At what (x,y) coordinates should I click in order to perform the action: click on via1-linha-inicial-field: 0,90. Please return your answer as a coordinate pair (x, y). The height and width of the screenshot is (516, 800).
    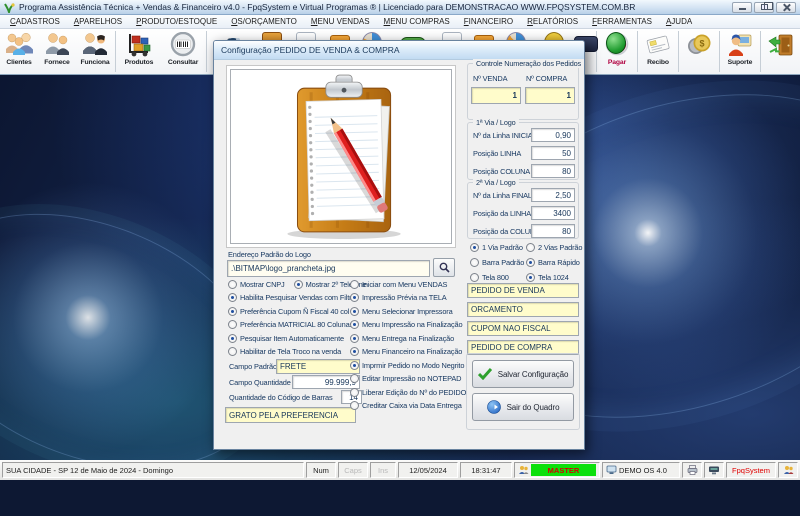
    Looking at the image, I should click on (553, 135).